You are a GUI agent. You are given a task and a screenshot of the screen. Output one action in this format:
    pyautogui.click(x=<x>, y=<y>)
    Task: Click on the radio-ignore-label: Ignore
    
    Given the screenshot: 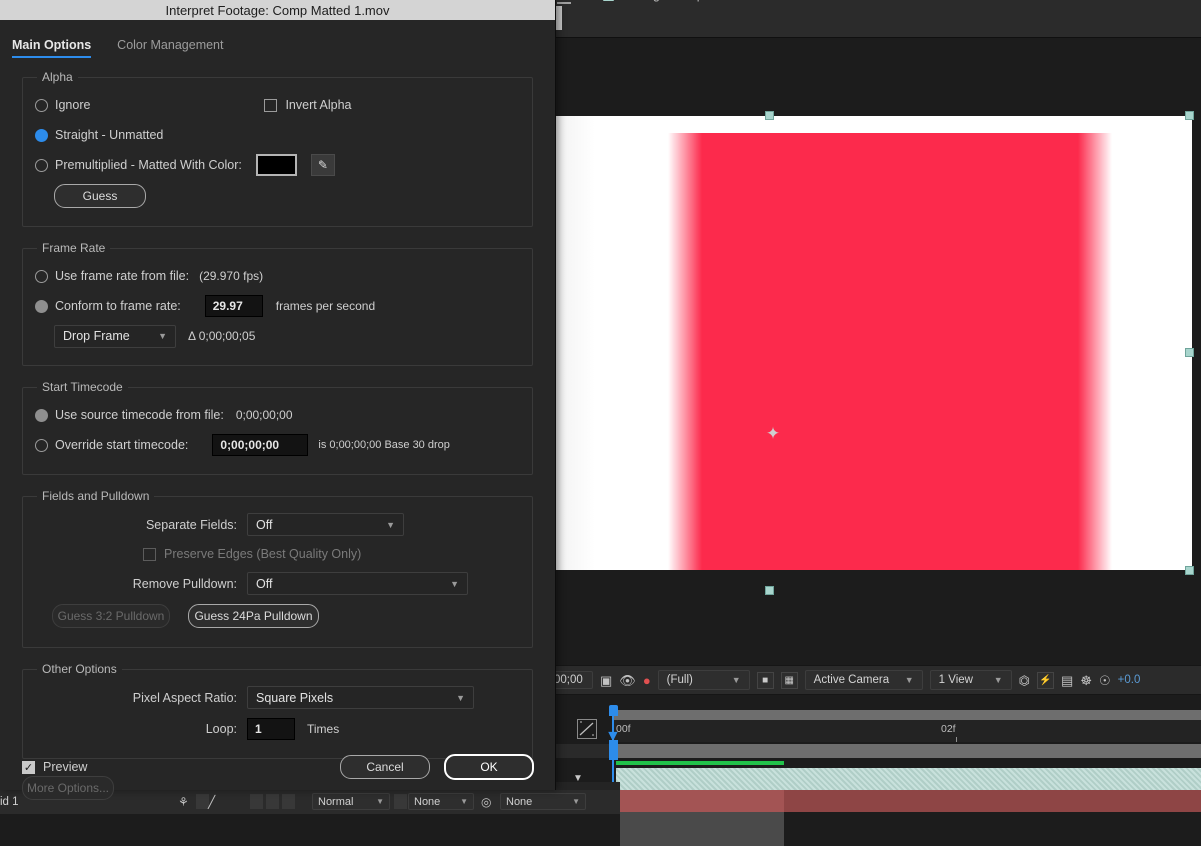 What is the action you would take?
    pyautogui.click(x=73, y=105)
    